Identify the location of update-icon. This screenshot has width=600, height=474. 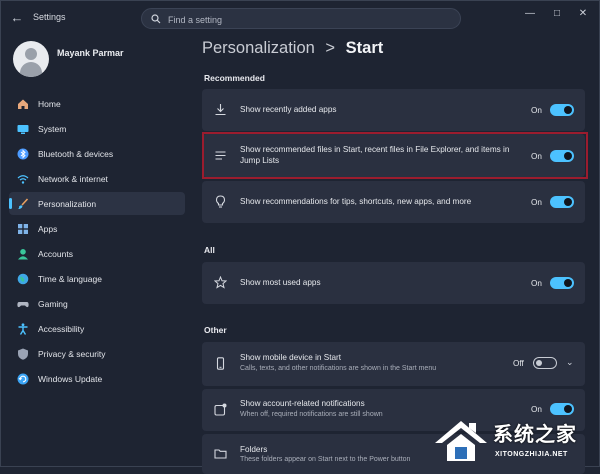
(23, 379).